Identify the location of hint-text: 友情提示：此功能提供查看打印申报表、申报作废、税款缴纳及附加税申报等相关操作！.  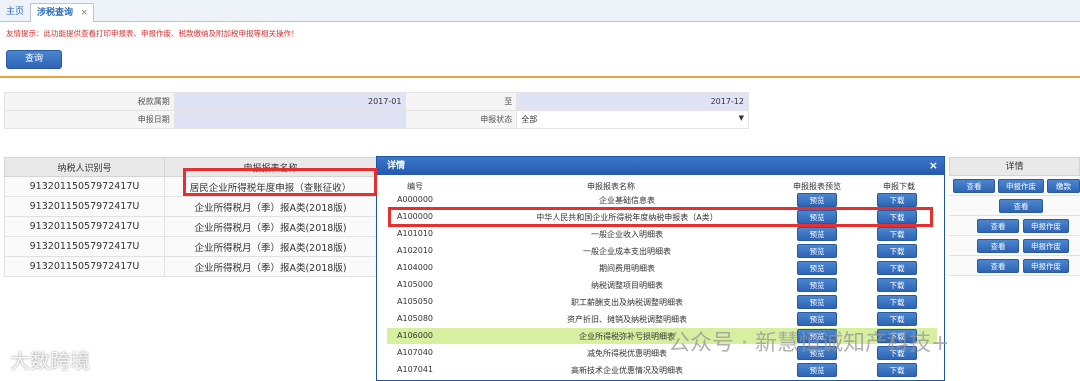
(152, 33).